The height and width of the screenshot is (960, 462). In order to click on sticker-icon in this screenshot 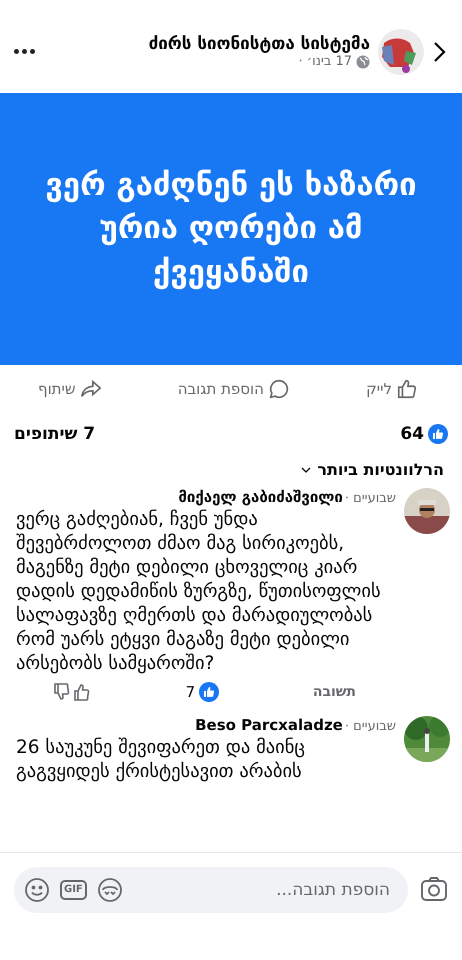, I will do `click(109, 890)`.